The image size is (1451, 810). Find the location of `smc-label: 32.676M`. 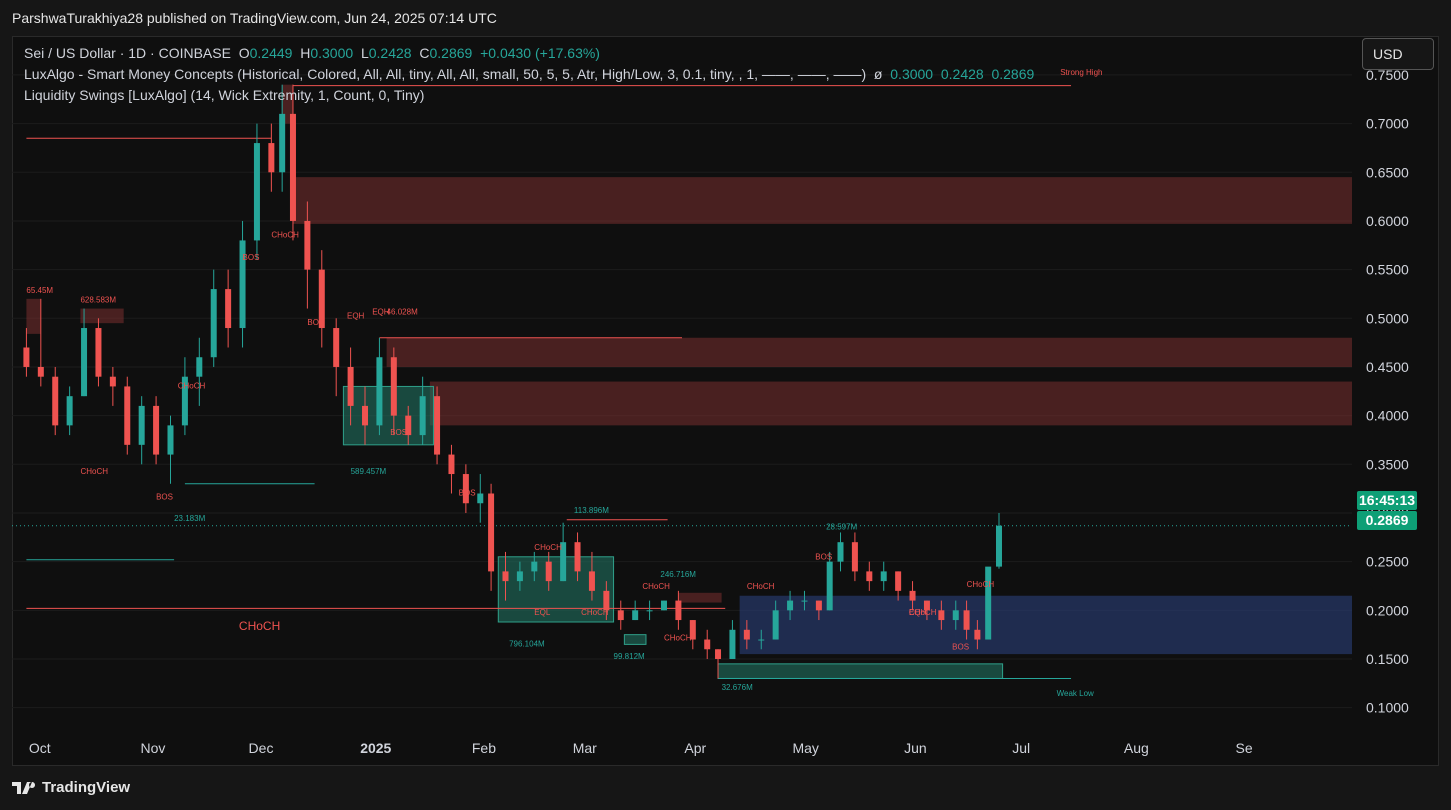

smc-label: 32.676M is located at coordinates (737, 687).